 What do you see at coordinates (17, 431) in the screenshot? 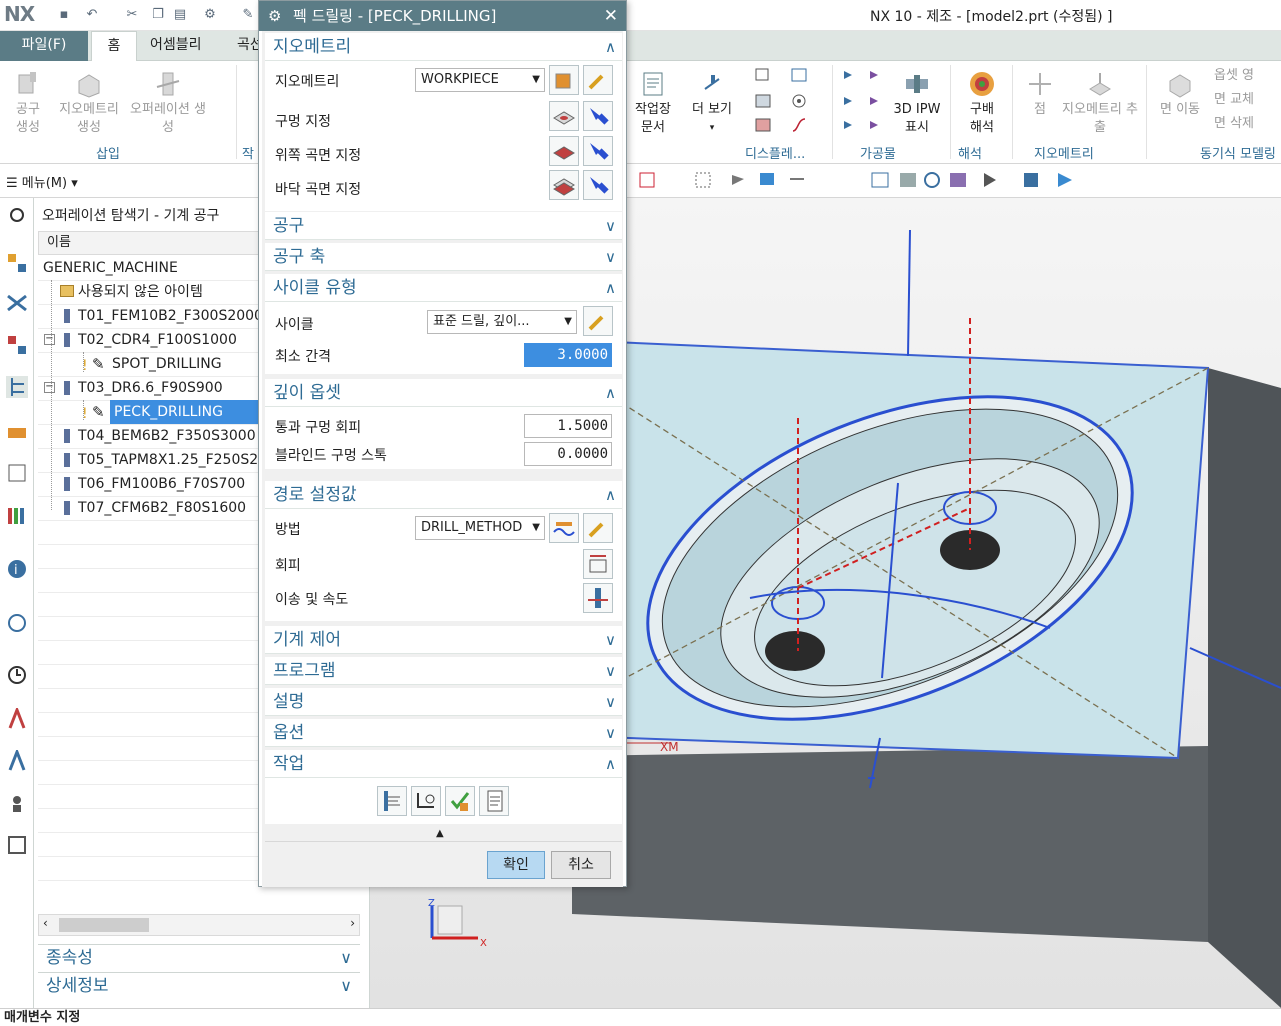
I see `machine-tool-navigator-icon` at bounding box center [17, 431].